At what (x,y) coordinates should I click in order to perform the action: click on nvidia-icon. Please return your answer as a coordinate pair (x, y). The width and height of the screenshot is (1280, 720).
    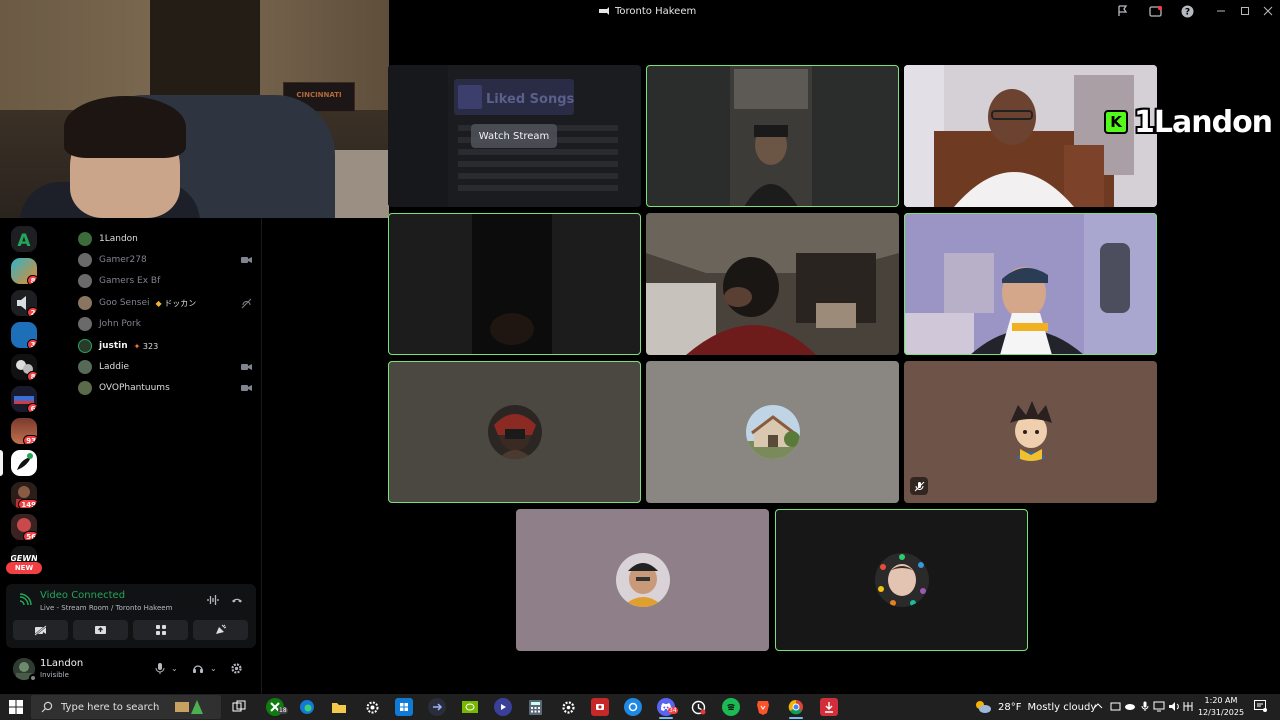
    Looking at the image, I should click on (470, 707).